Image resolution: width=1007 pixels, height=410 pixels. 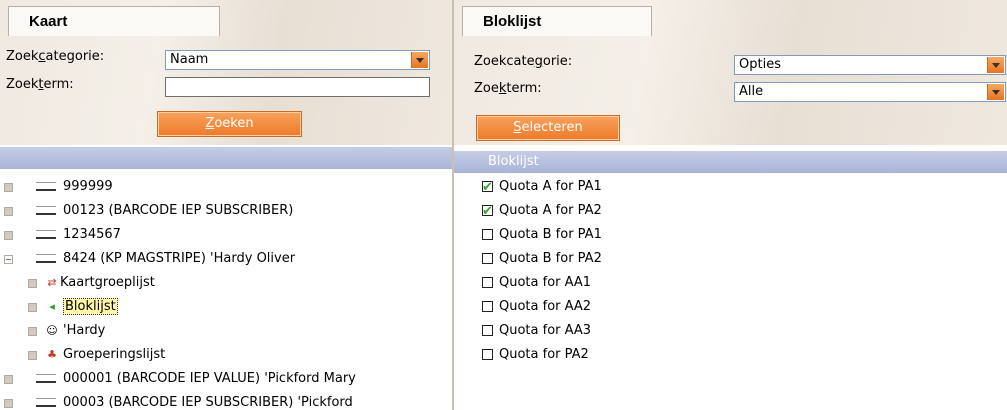 What do you see at coordinates (178, 210) in the screenshot?
I see `tree-label: 00123 (BARCODE IEP SUBSCRIBER)` at bounding box center [178, 210].